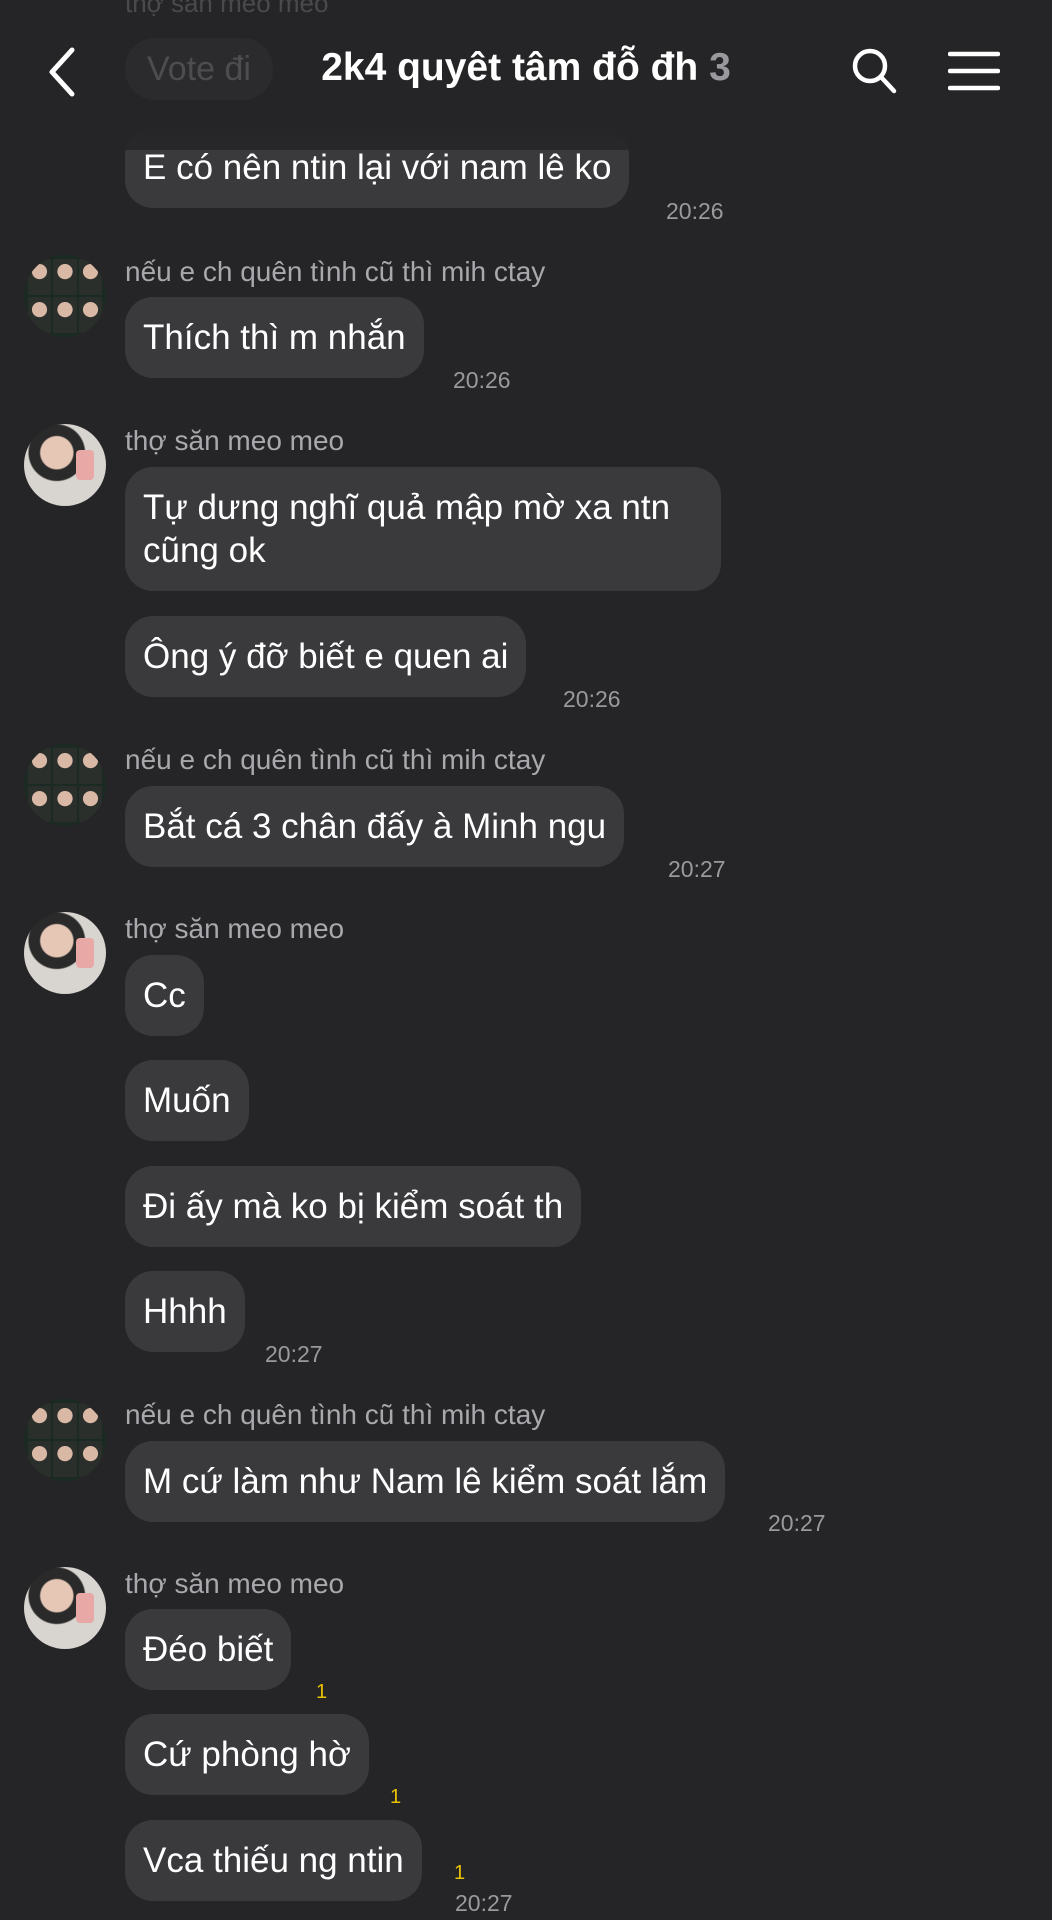 Image resolution: width=1052 pixels, height=1920 pixels. I want to click on group-name: 2k4 quyêt tâm đỗ đh, so click(510, 67).